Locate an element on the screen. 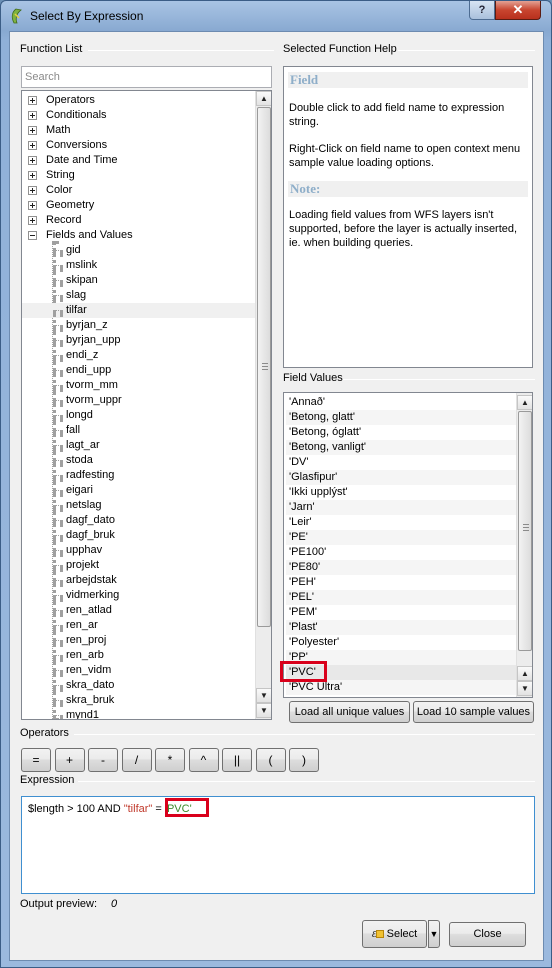 The image size is (552, 968). tree-field-item: slag is located at coordinates (139, 295).